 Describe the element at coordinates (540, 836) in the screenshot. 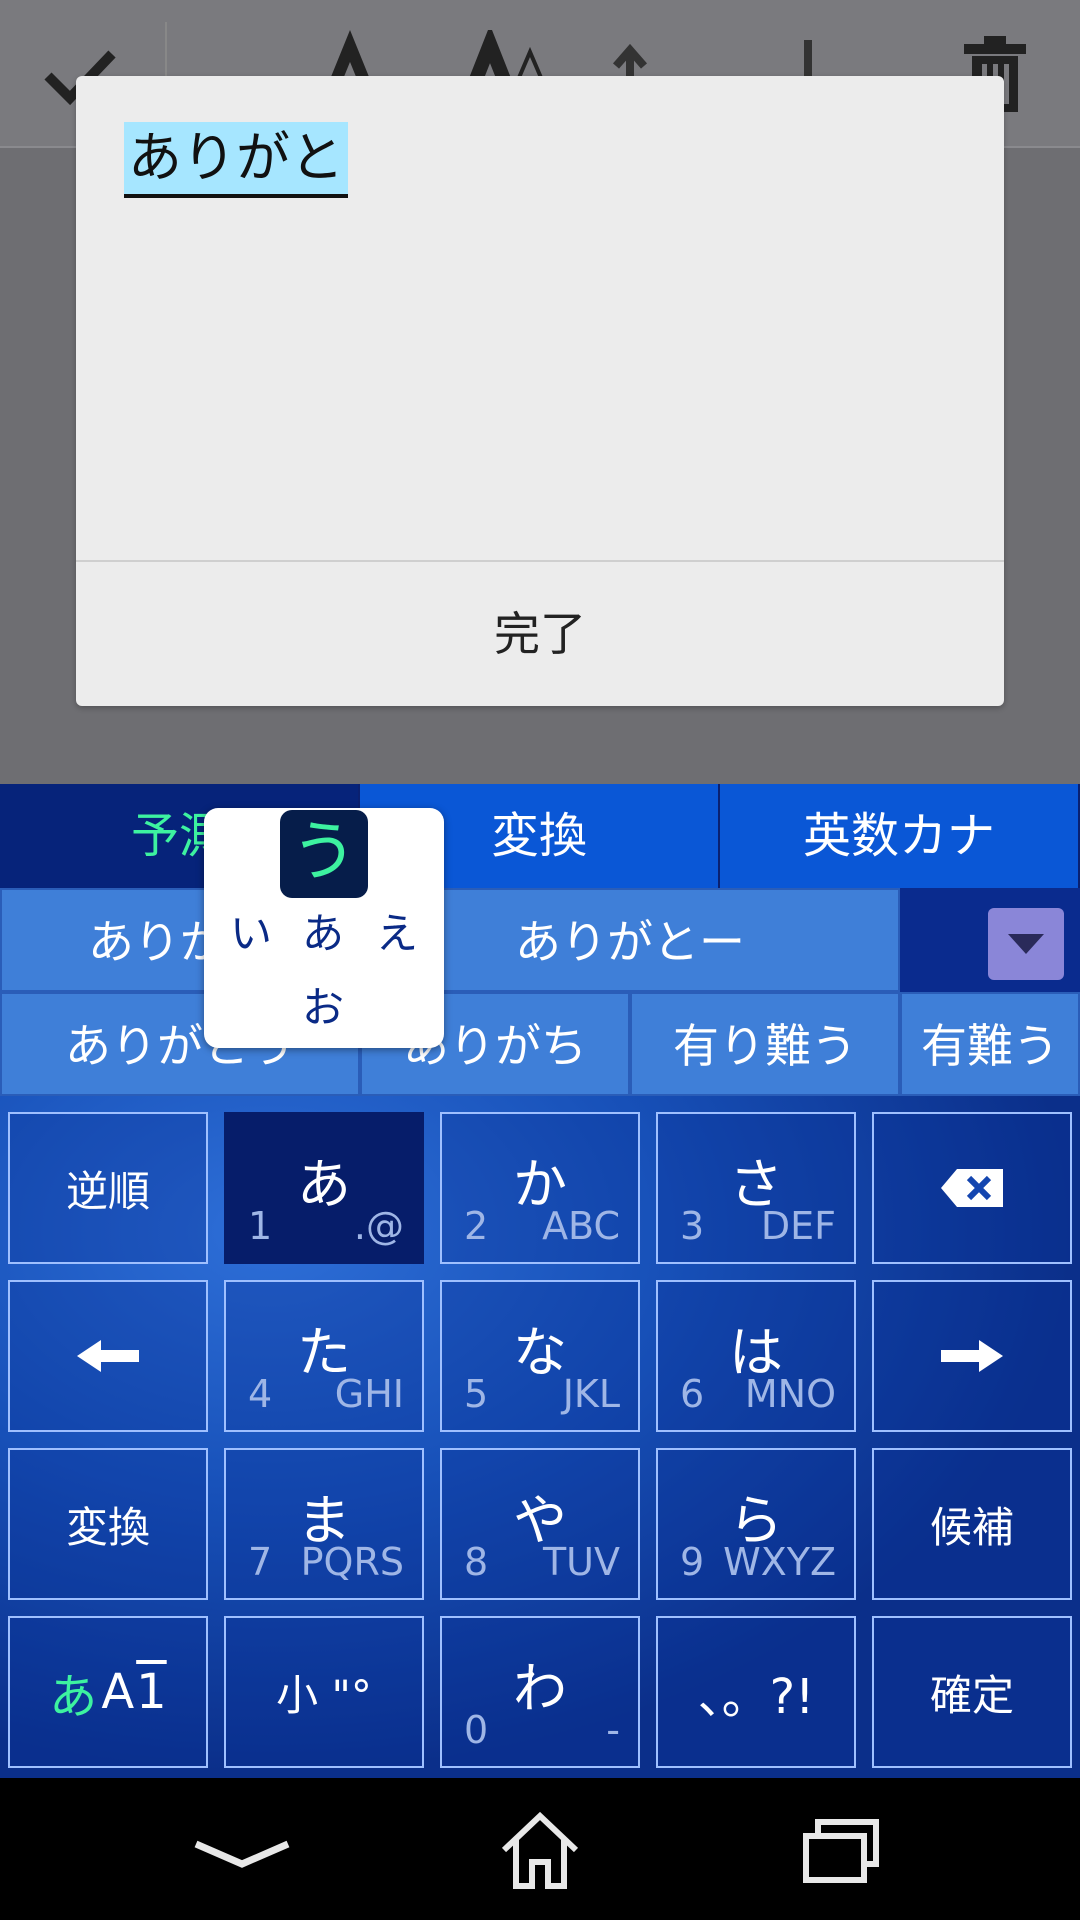

I see `mode-bar: 予測 変換 英数カナ` at that location.